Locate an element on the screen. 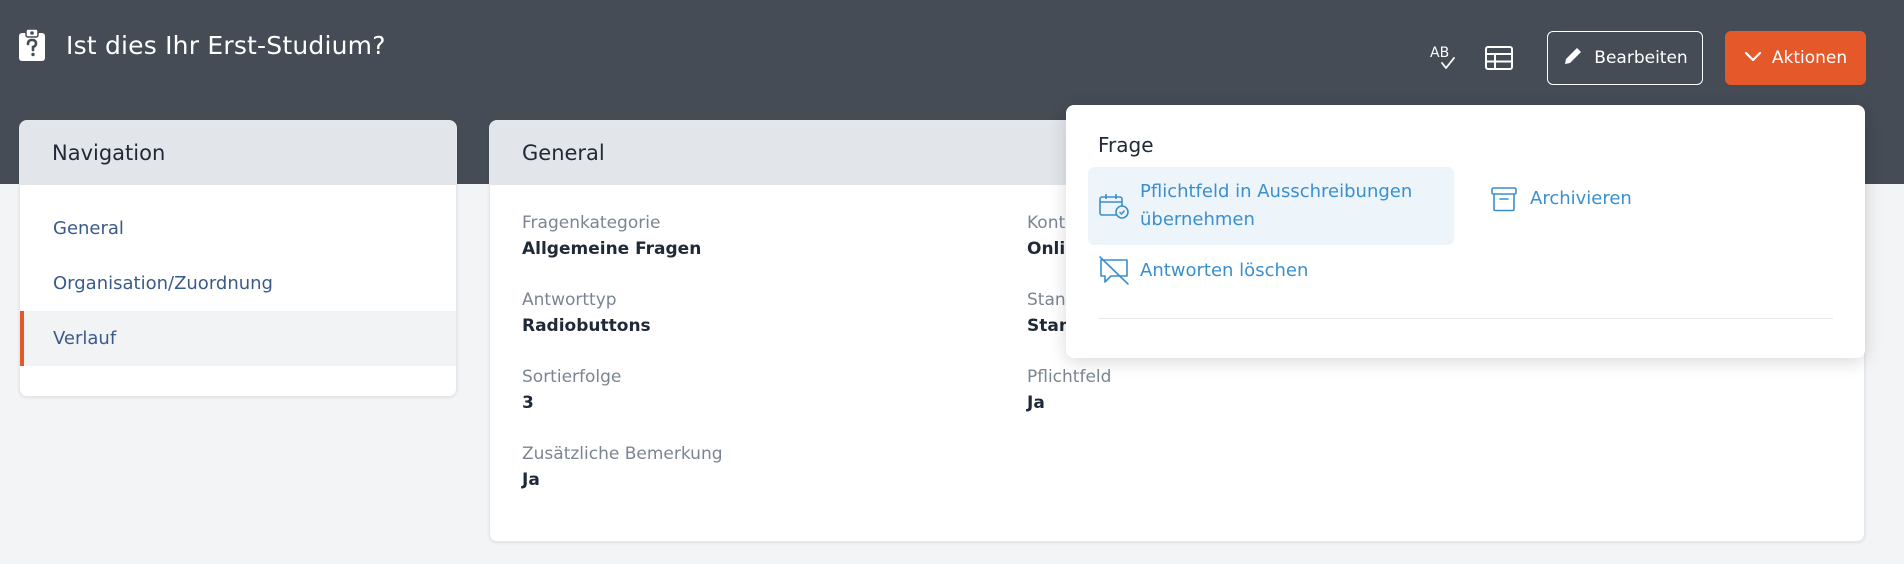 This screenshot has width=1904, height=564. nav-item-verlauf: Verlauf is located at coordinates (238, 338).